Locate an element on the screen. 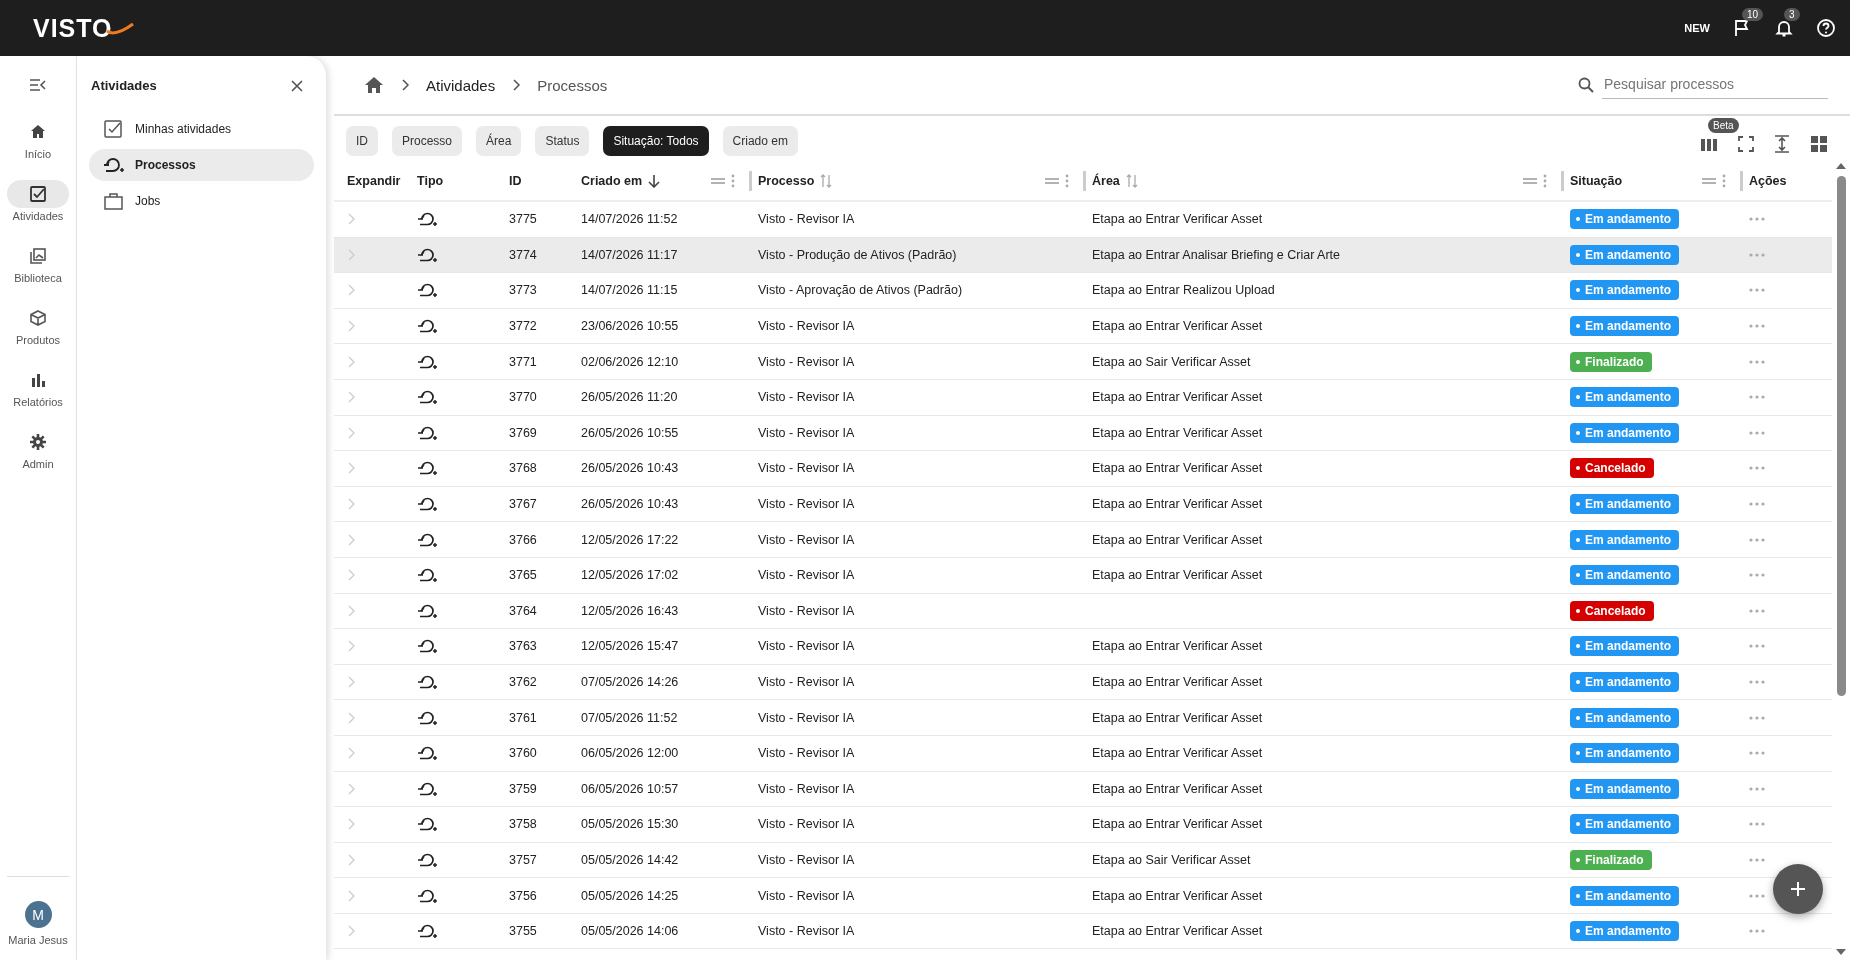  column-header: Área is located at coordinates (1106, 181).